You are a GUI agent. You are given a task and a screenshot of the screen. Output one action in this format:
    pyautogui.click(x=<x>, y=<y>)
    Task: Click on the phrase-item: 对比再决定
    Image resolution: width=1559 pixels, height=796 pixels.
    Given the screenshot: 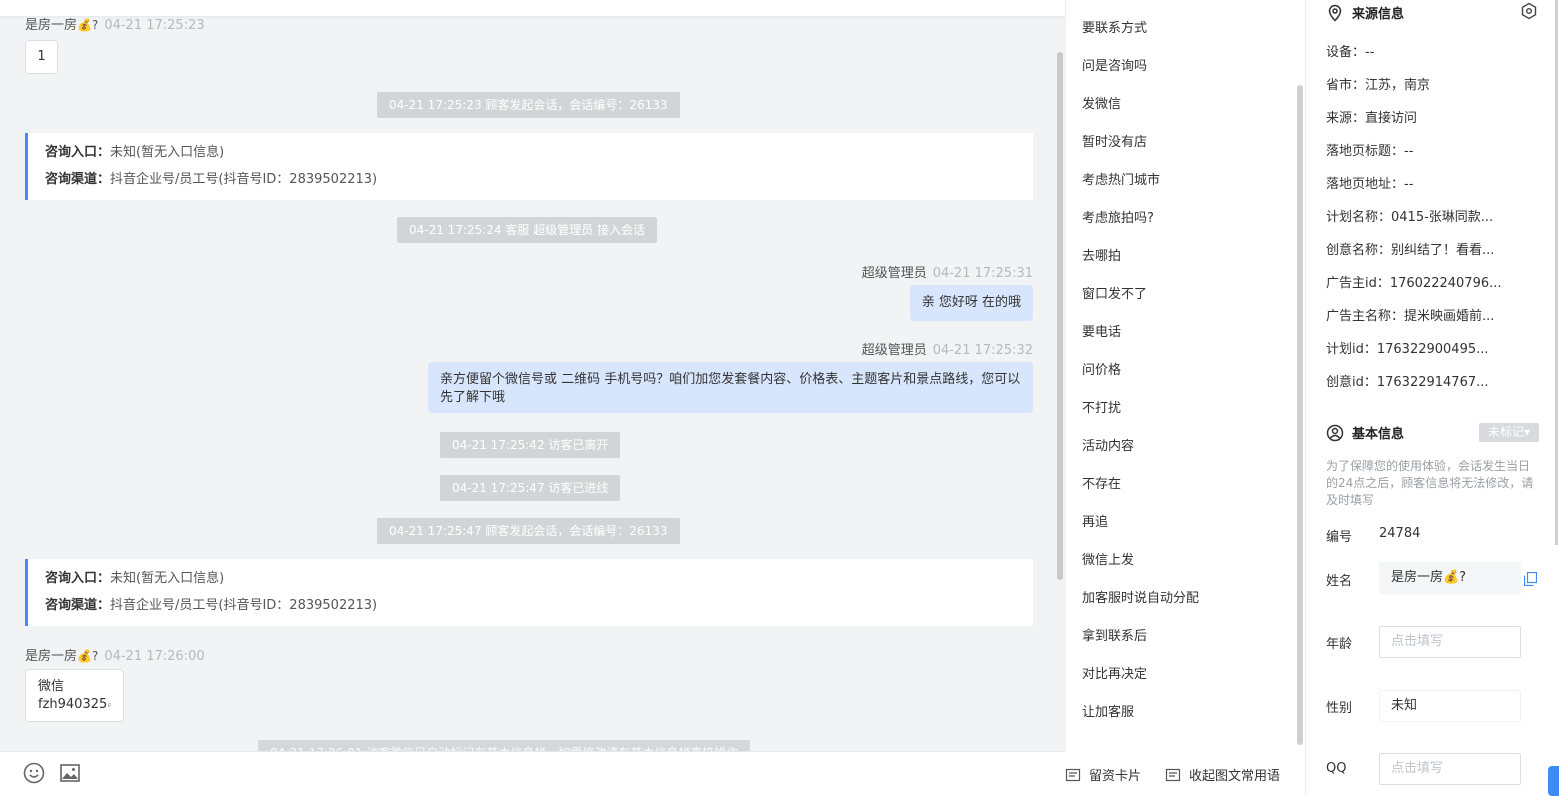 What is the action you would take?
    pyautogui.click(x=1114, y=672)
    